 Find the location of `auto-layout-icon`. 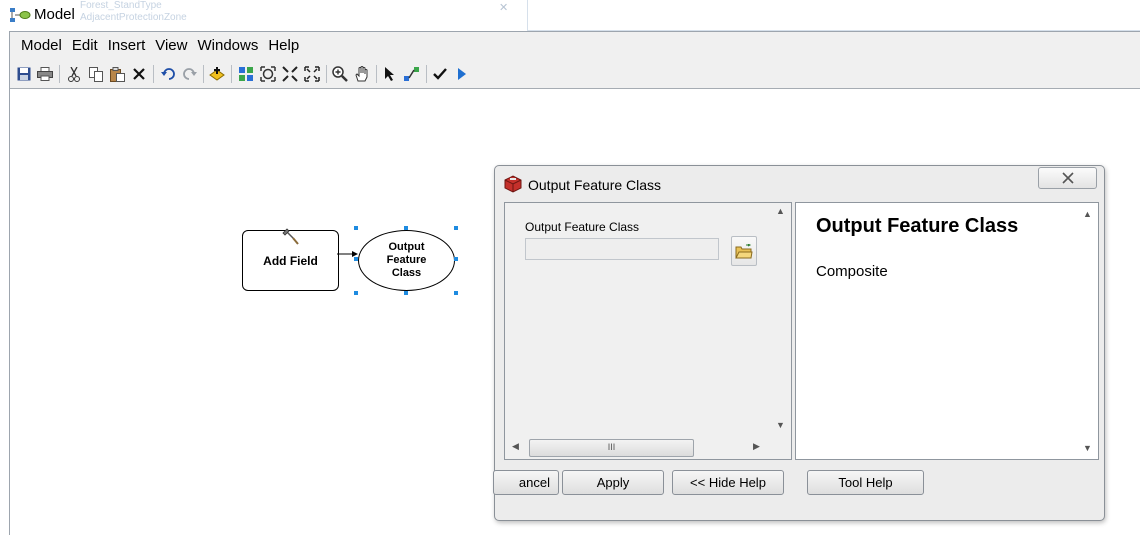

auto-layout-icon is located at coordinates (246, 74).